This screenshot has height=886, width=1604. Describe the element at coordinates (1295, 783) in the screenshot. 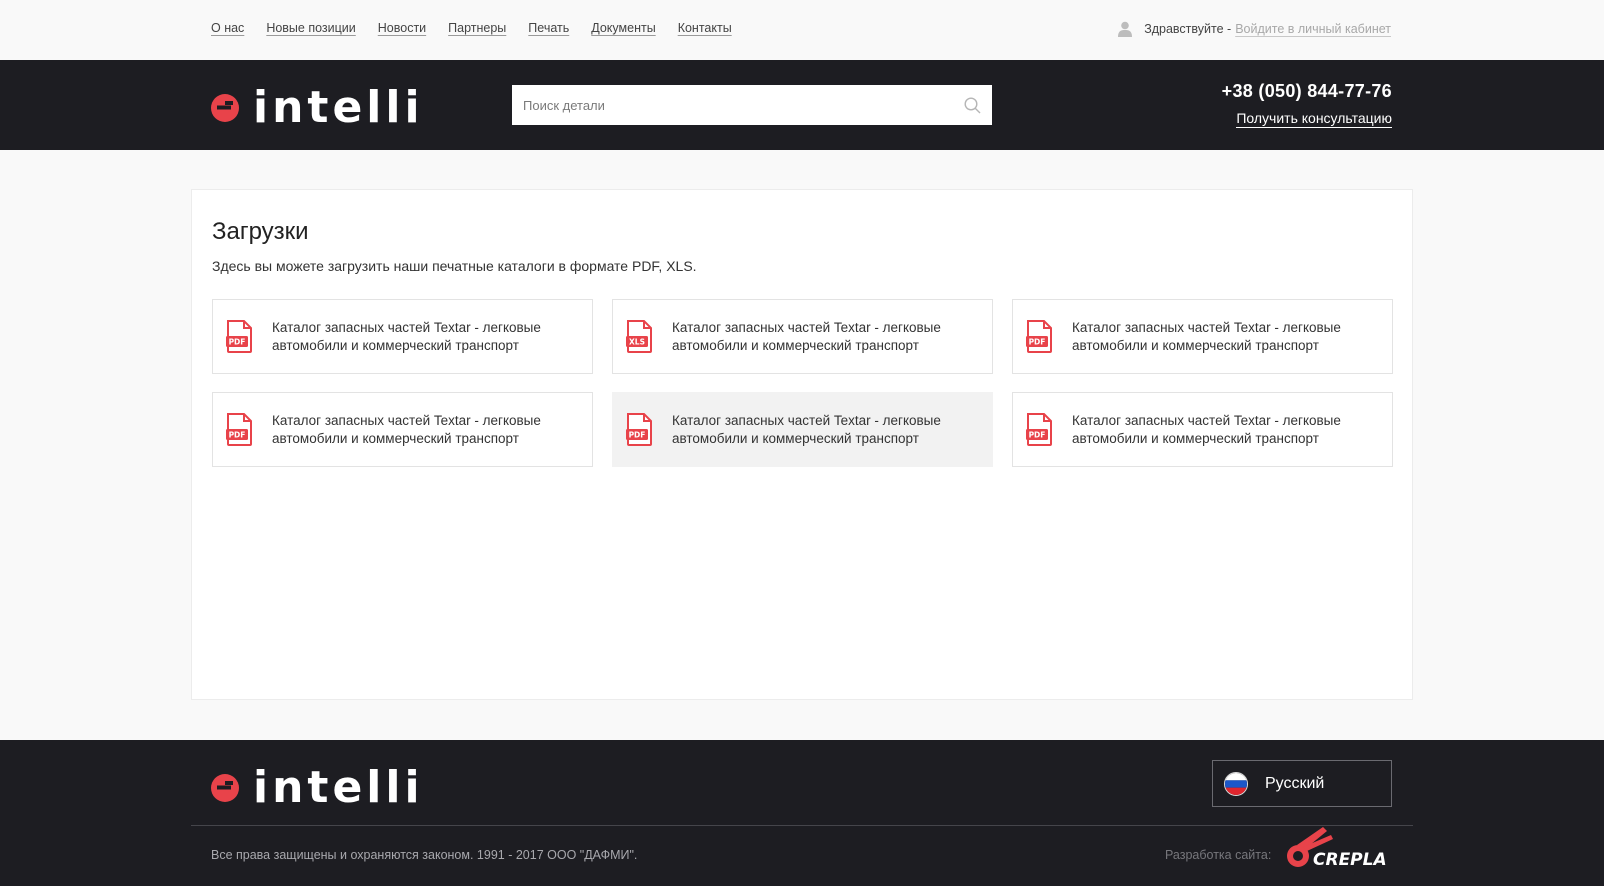

I see `language-label: Русский` at that location.